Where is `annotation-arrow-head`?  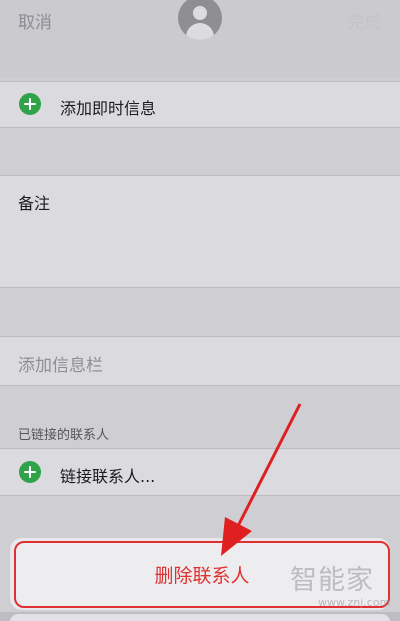
annotation-arrow-head is located at coordinates (236, 536).